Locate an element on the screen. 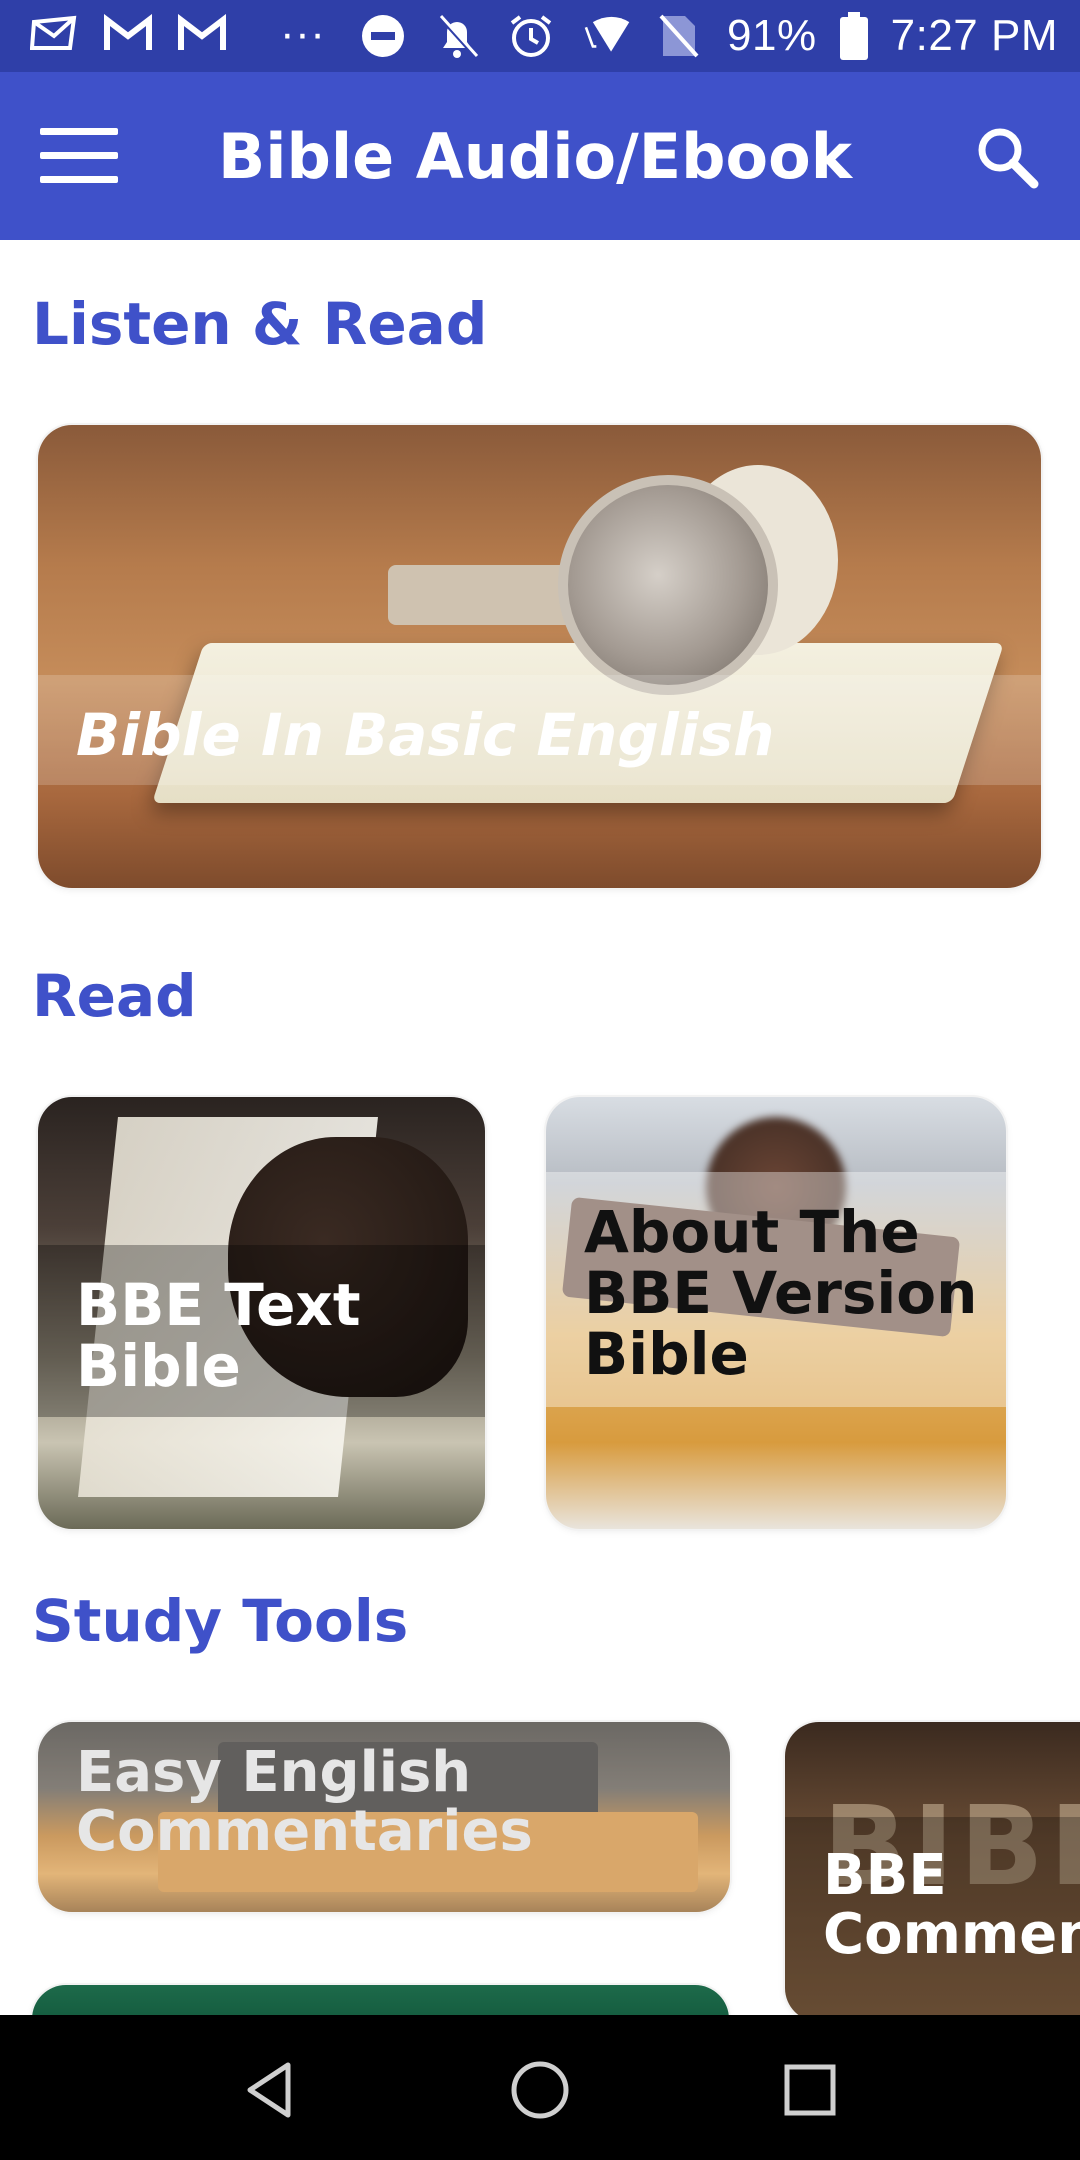 This screenshot has width=1080, height=2160. more-dots-icon: ··· is located at coordinates (303, 33).